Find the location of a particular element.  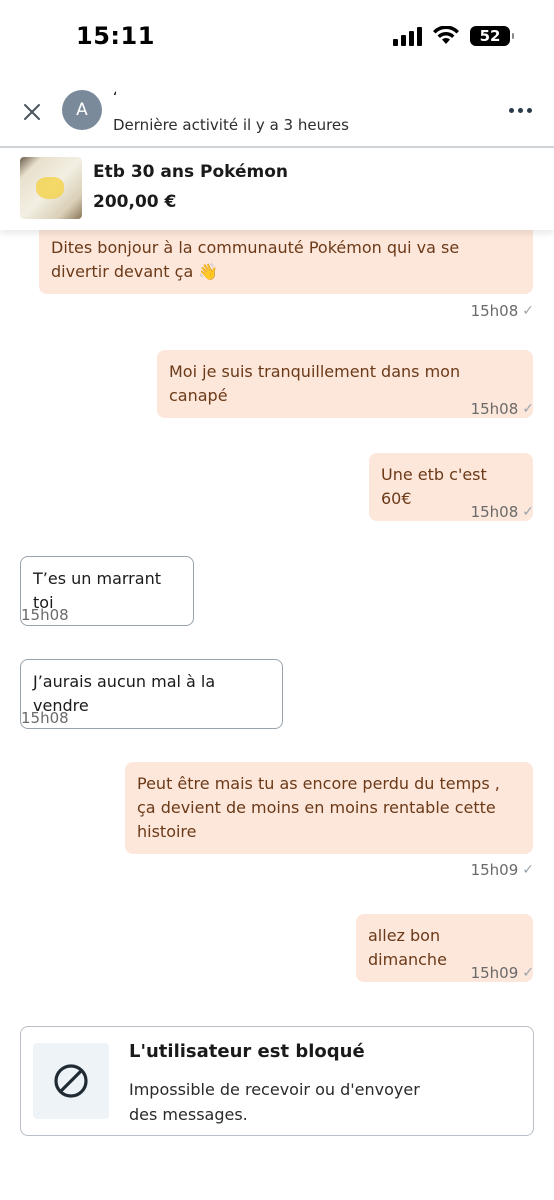

status-icons: 52 is located at coordinates (453, 36).